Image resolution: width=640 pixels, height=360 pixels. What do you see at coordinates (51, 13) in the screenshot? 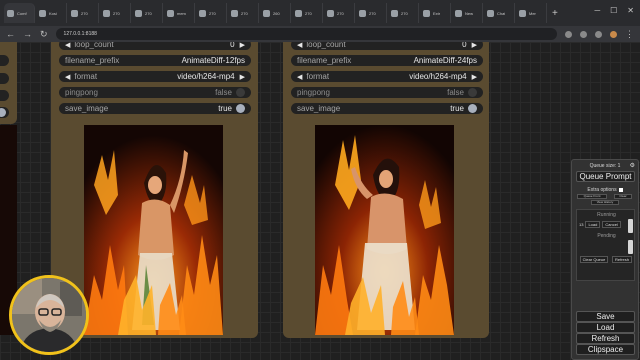
I see `browser-tab: Kosi` at bounding box center [51, 13].